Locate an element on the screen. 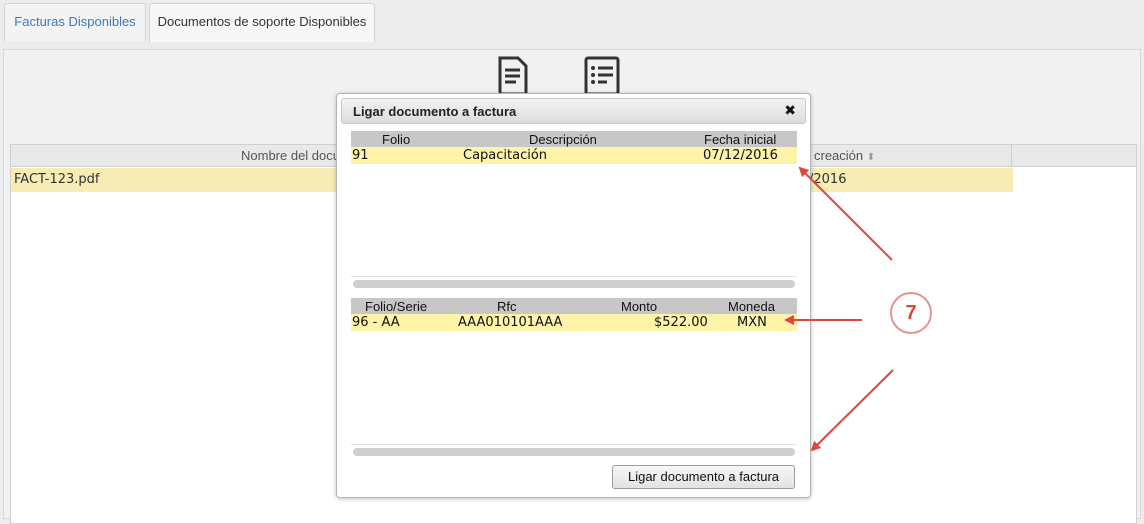 The width and height of the screenshot is (1144, 524). column-header-monto: Monto is located at coordinates (639, 306).